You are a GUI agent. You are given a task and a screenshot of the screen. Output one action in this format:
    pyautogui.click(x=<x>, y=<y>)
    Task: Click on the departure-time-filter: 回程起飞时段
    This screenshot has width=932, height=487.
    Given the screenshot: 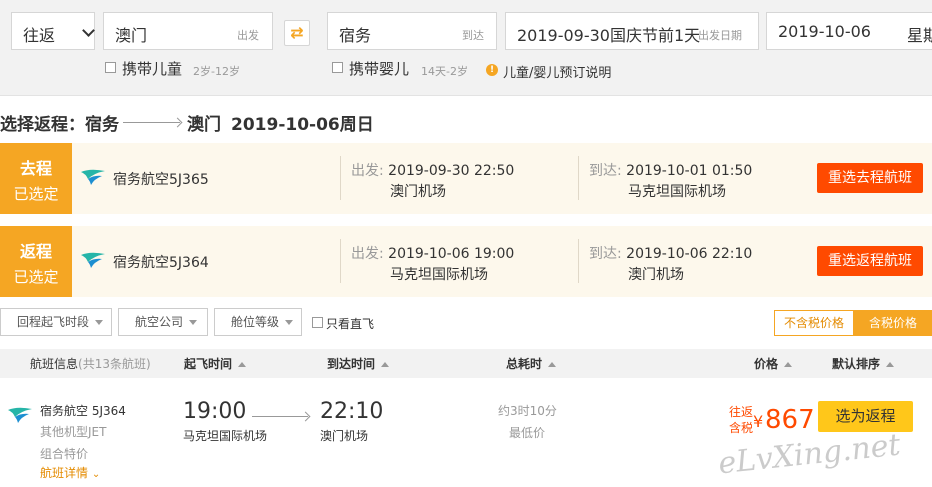 What is the action you would take?
    pyautogui.click(x=56, y=322)
    